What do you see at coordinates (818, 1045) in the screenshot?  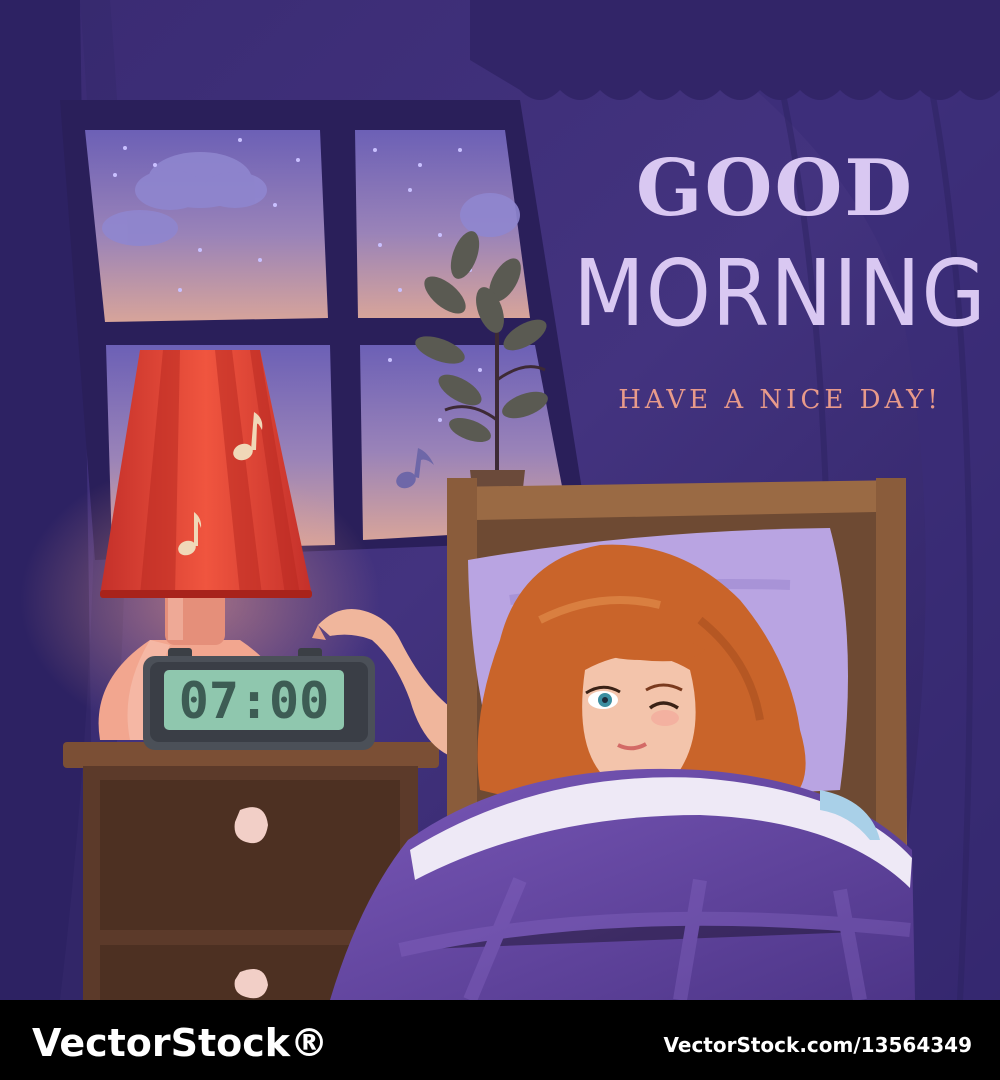 I see `watermark-url: VectorStock.com/13564349` at bounding box center [818, 1045].